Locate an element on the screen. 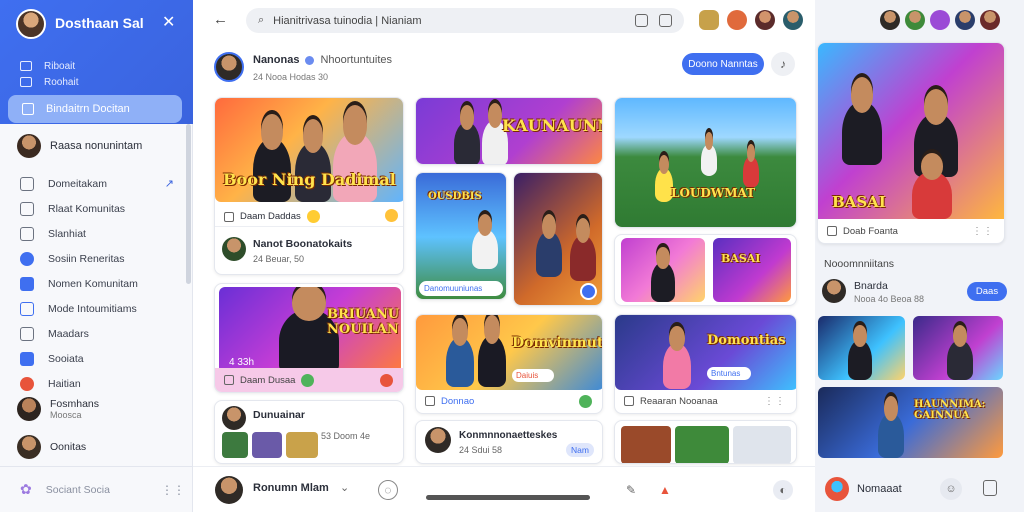 This screenshot has width=1024, height=512. media-card: BASAI Doab Foanta ⋮⋮ is located at coordinates (911, 143).